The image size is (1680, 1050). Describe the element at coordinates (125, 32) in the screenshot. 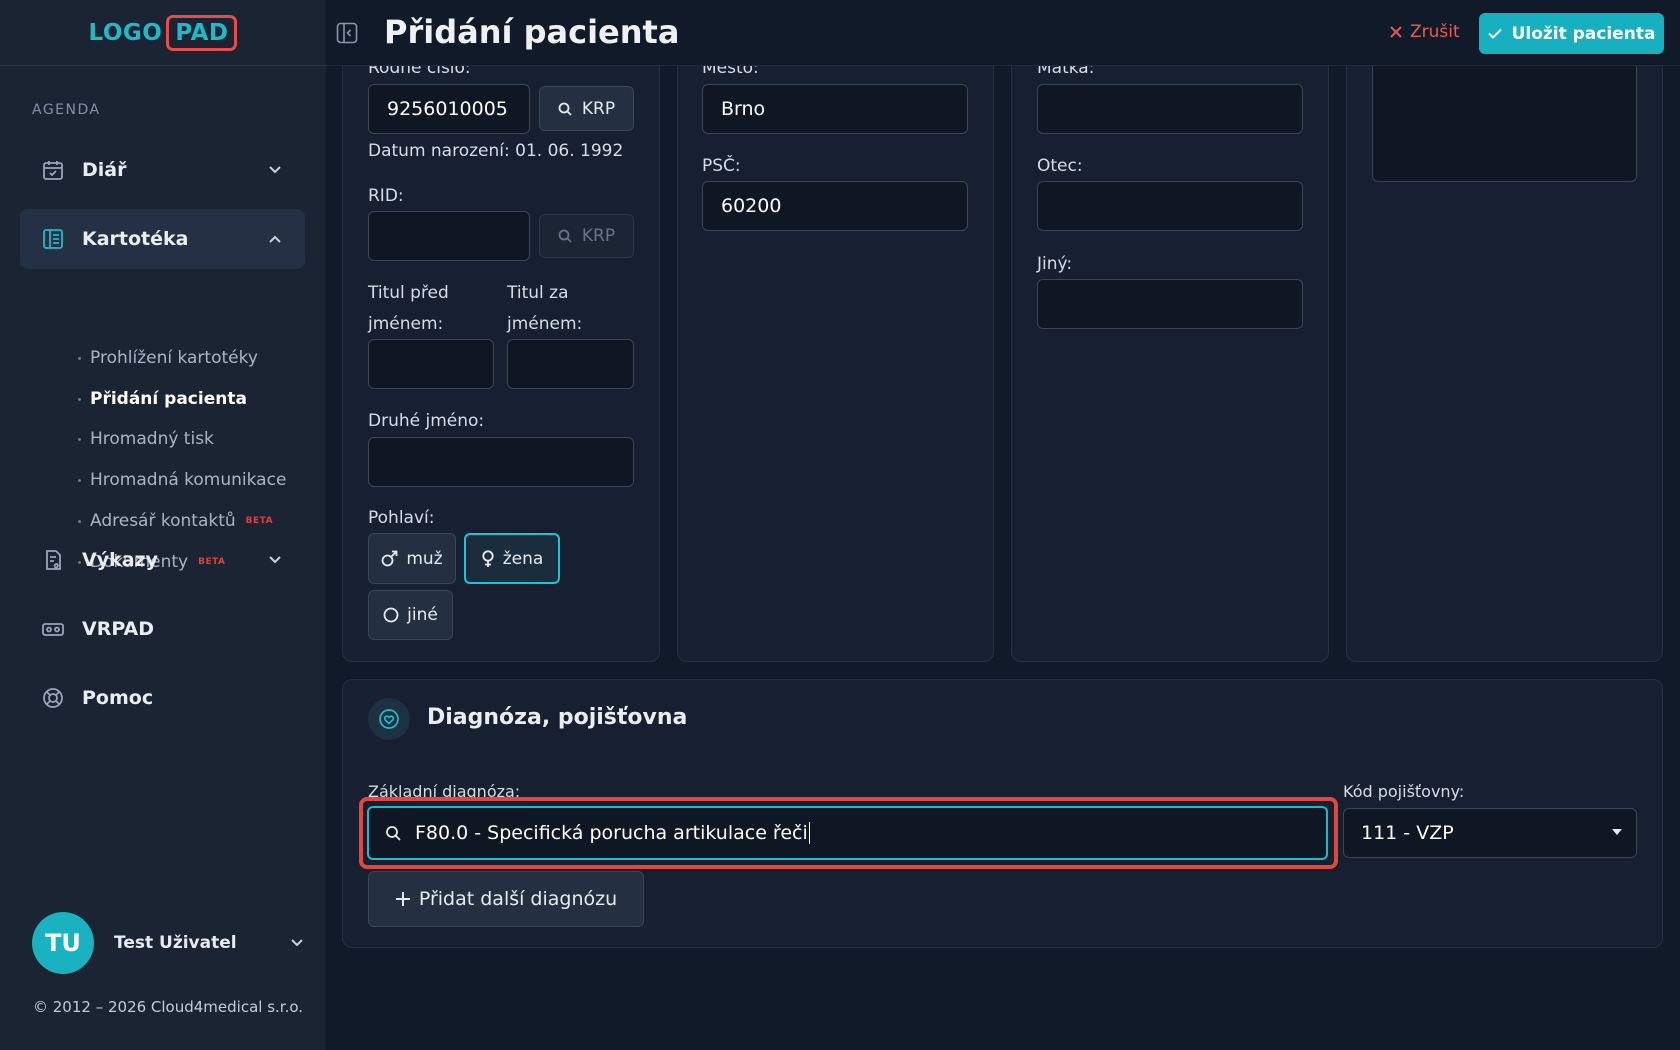

I see `logo-text: LOGO` at that location.